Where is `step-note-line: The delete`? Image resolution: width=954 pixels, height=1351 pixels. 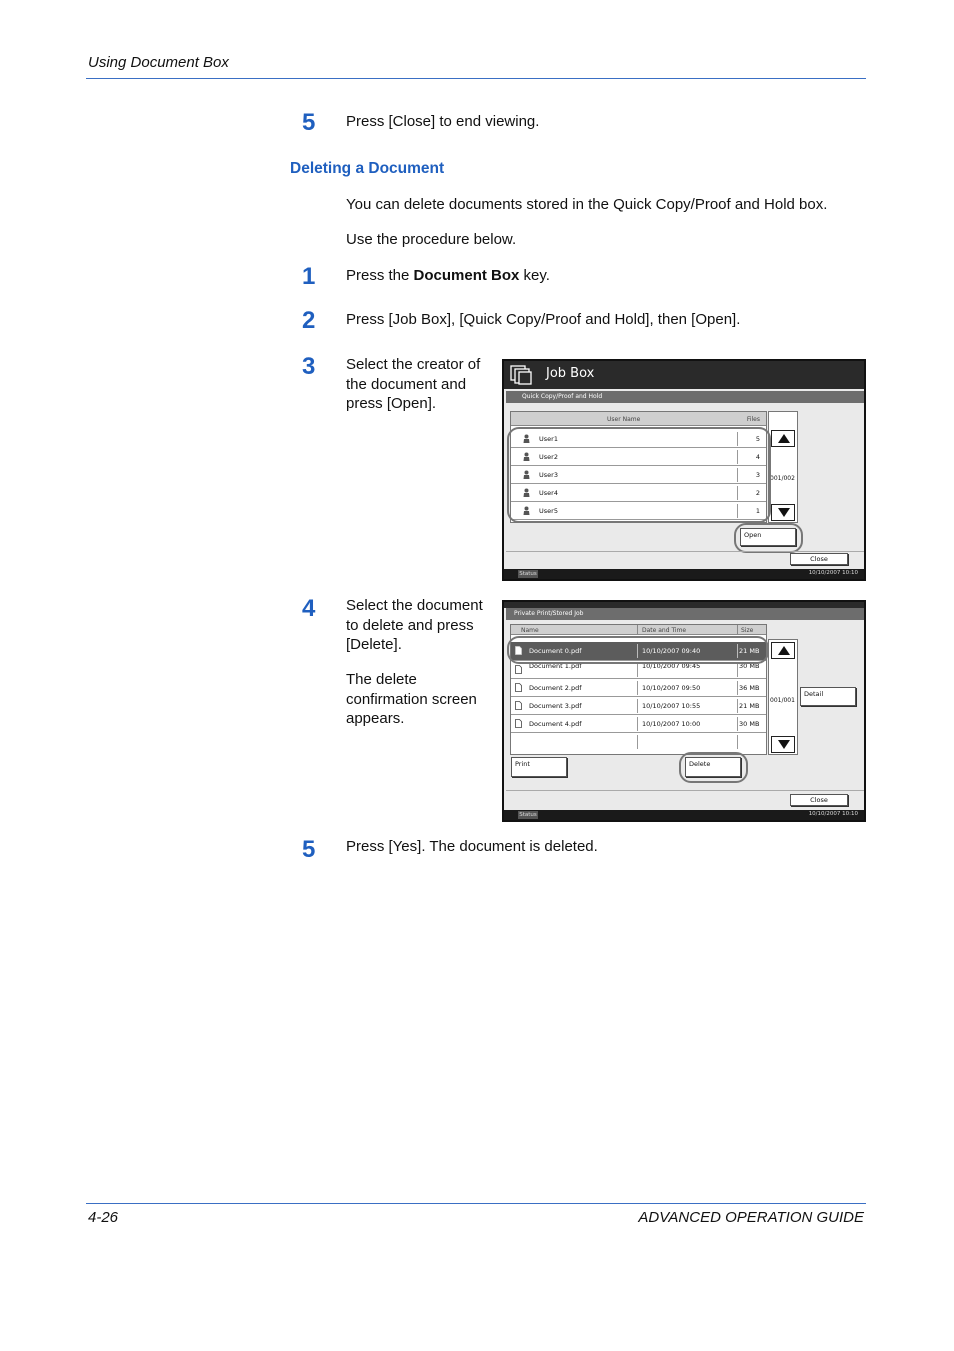 step-note-line: The delete is located at coordinates (381, 679).